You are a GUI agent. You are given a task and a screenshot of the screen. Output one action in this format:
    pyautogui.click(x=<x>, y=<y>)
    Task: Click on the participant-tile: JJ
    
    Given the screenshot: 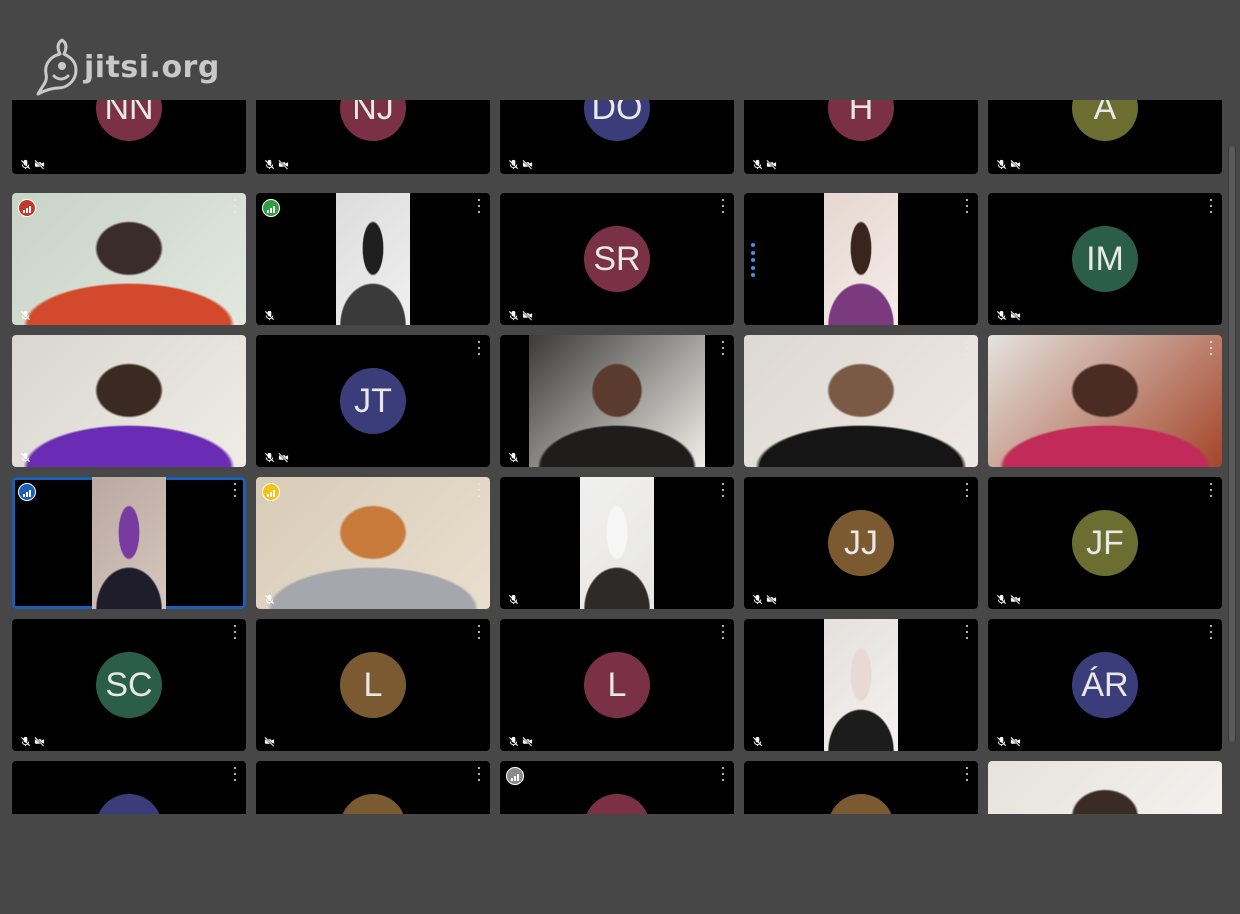 What is the action you would take?
    pyautogui.click(x=861, y=543)
    